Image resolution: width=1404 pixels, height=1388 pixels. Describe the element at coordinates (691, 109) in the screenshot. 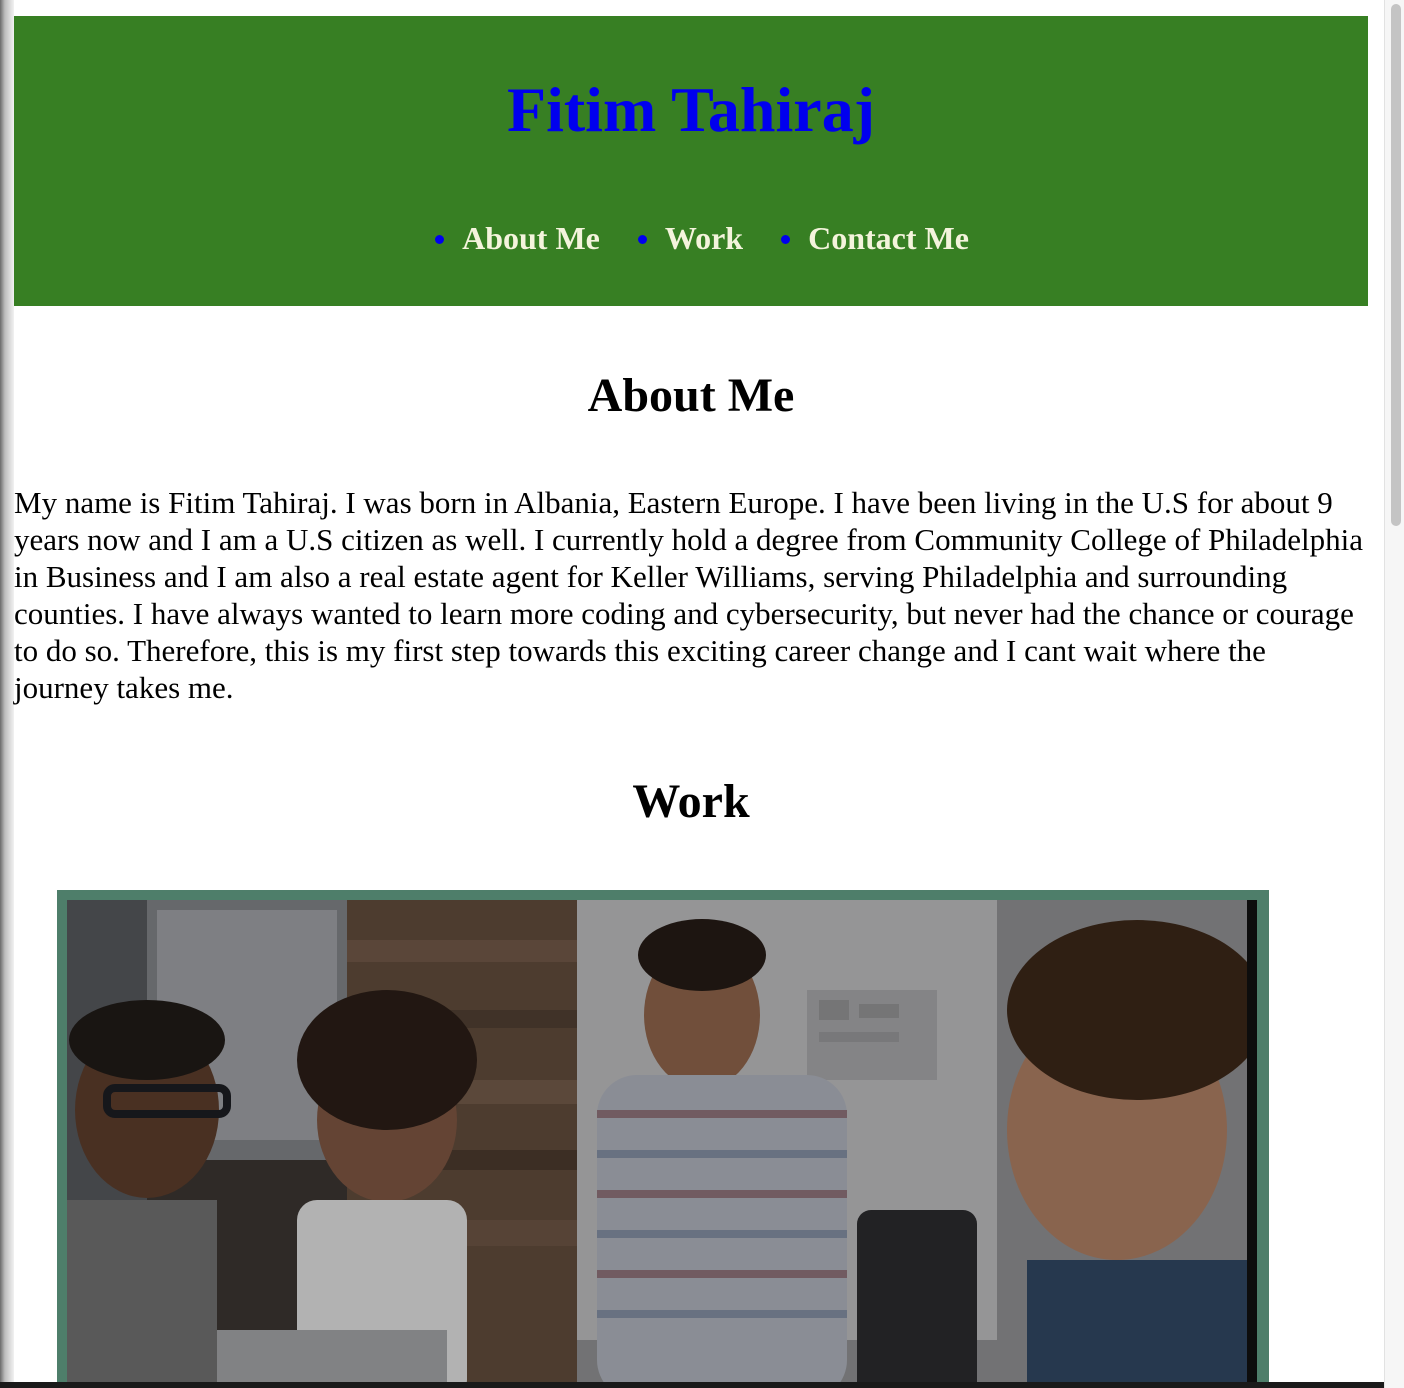

I see `site-title: Fitim Tahiraj` at that location.